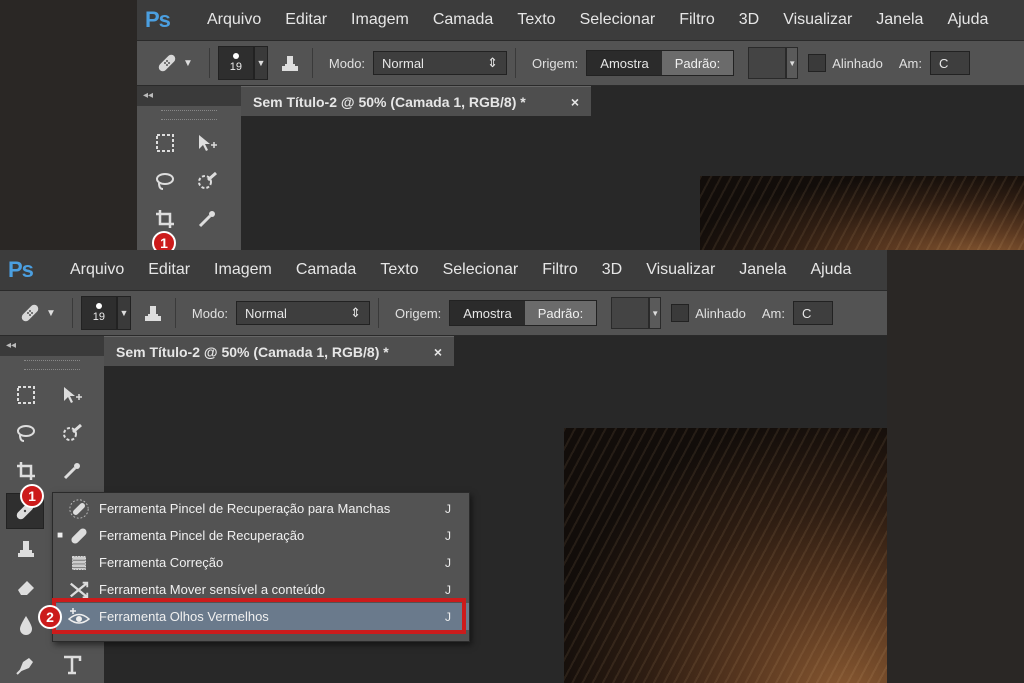  Describe the element at coordinates (72, 665) in the screenshot. I see `type-tool-icon` at that location.